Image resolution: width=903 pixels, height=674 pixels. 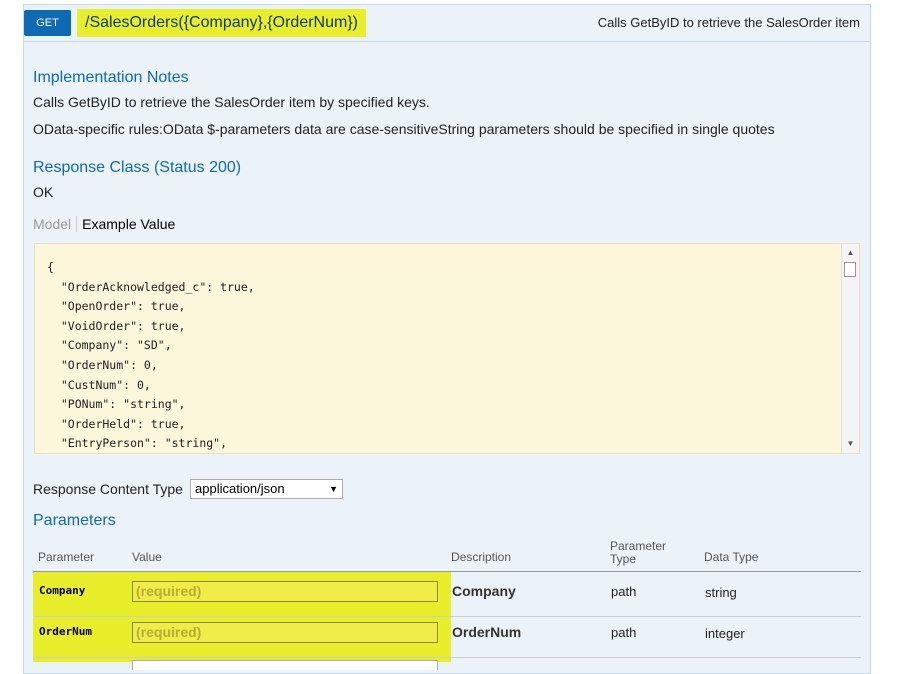 I want to click on http-method-badge: GET, so click(x=47, y=23).